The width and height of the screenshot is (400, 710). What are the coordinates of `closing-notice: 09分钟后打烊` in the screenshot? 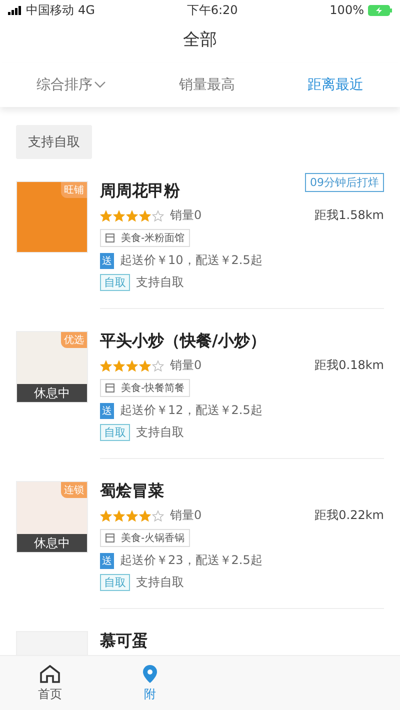 It's located at (344, 182).